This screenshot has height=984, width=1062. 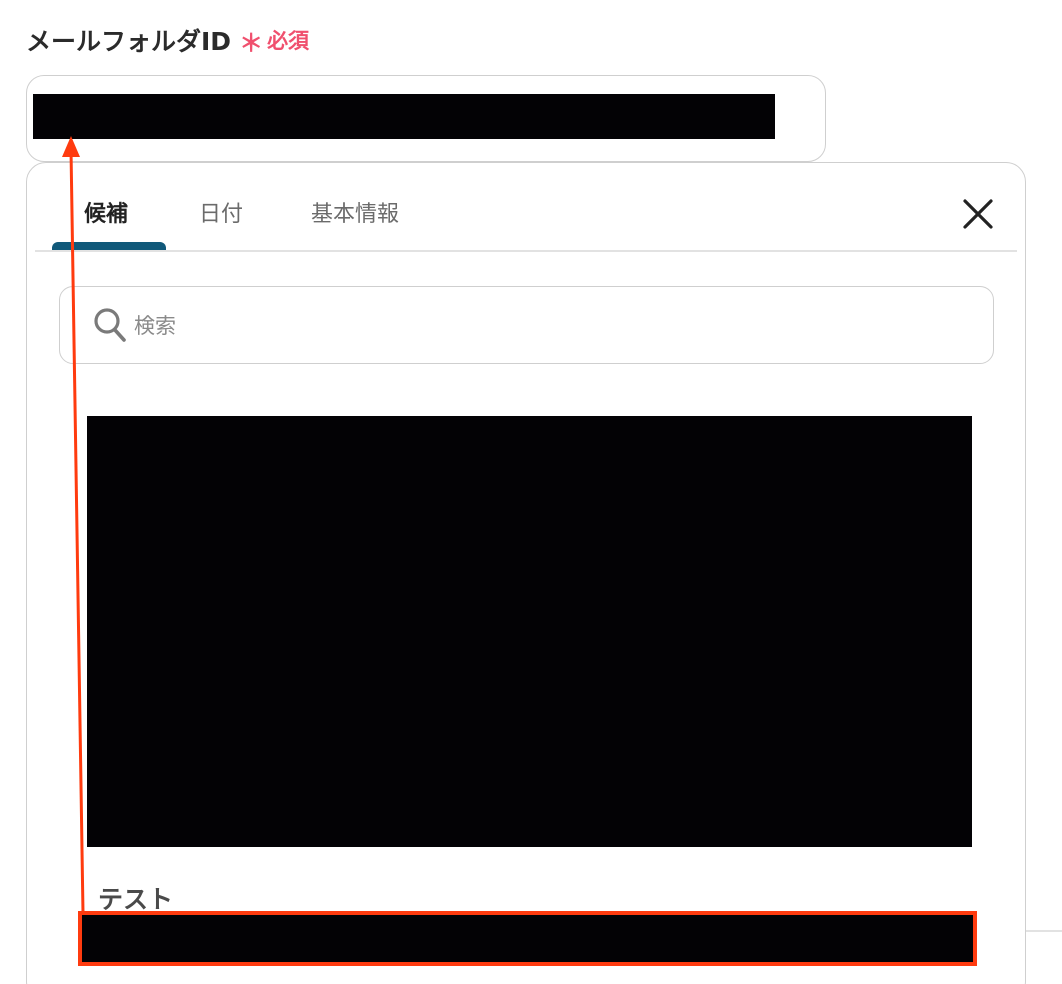 What do you see at coordinates (404, 116) in the screenshot?
I see `redacted-input-value` at bounding box center [404, 116].